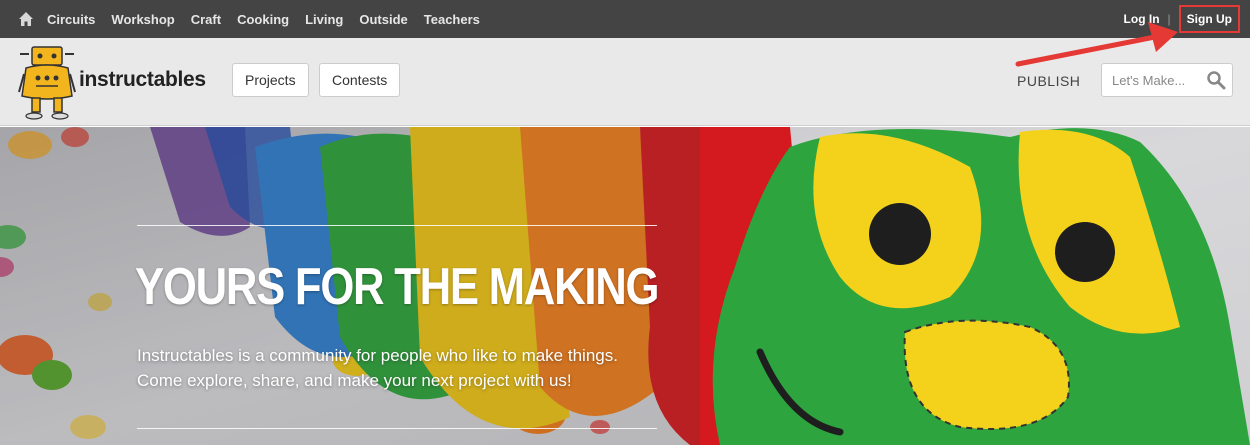 The image size is (1250, 445). Describe the element at coordinates (1216, 80) in the screenshot. I see `search-icon` at that location.